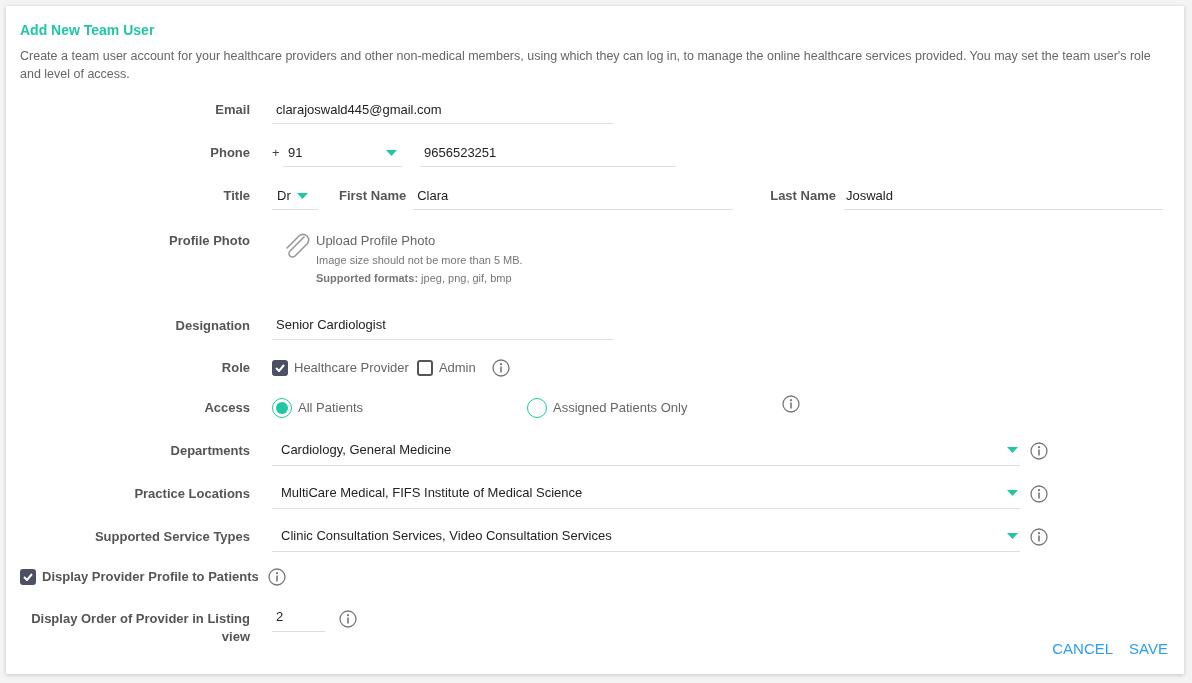 The width and height of the screenshot is (1192, 683). Describe the element at coordinates (209, 450) in the screenshot. I see `field-label: Departments` at that location.